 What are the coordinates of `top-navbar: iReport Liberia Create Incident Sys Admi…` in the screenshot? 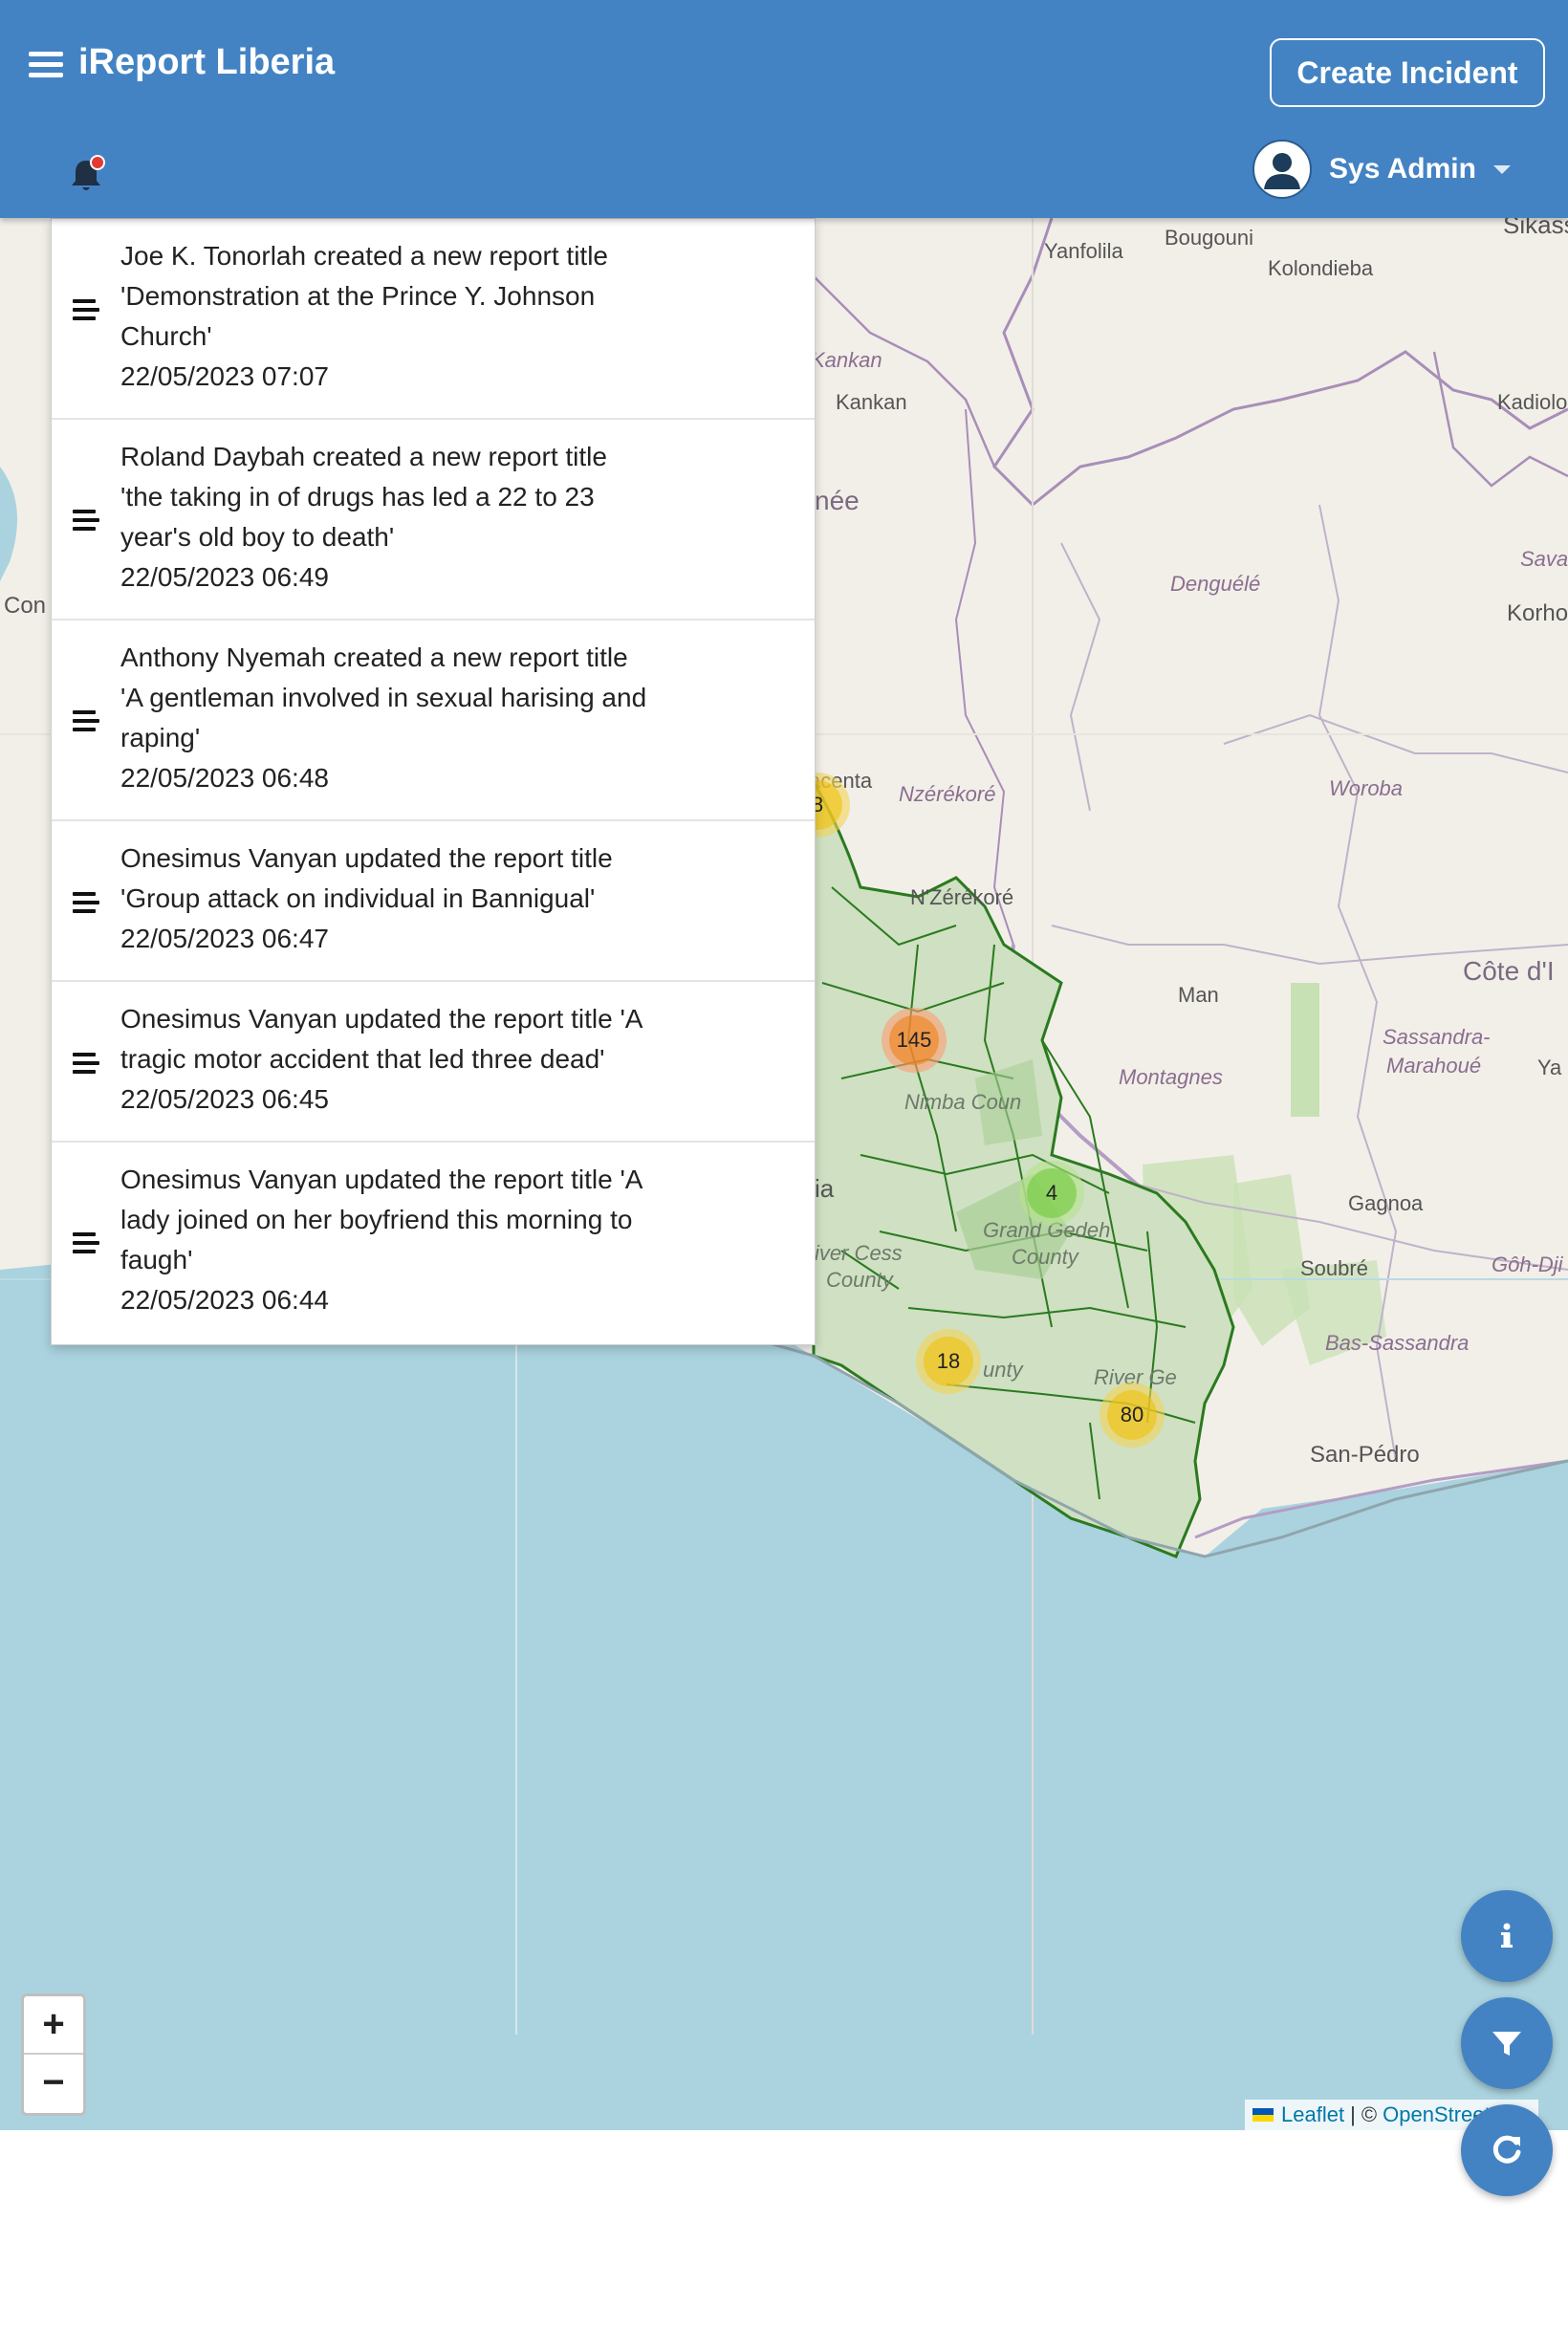 It's located at (784, 109).